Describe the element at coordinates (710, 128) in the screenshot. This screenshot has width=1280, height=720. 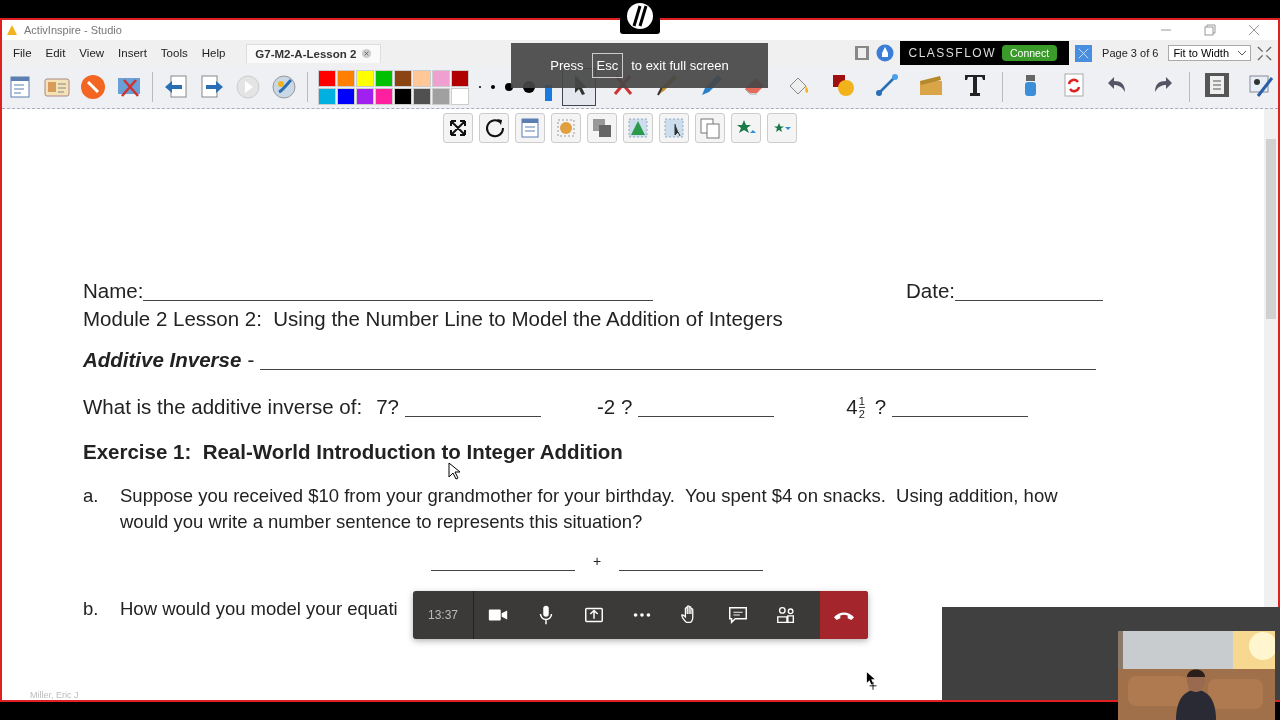
I see `duplicate-icon` at that location.